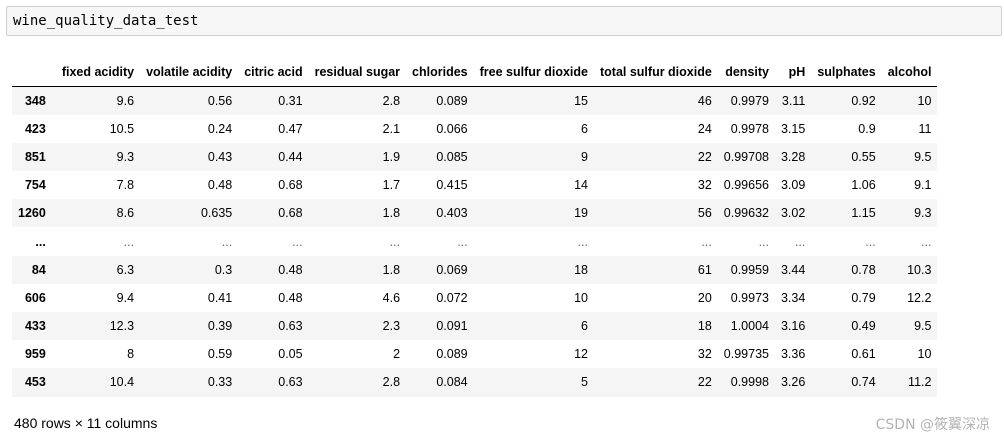 The width and height of the screenshot is (1004, 443). Describe the element at coordinates (391, 185) in the screenshot. I see `table-cell: 1.7` at that location.